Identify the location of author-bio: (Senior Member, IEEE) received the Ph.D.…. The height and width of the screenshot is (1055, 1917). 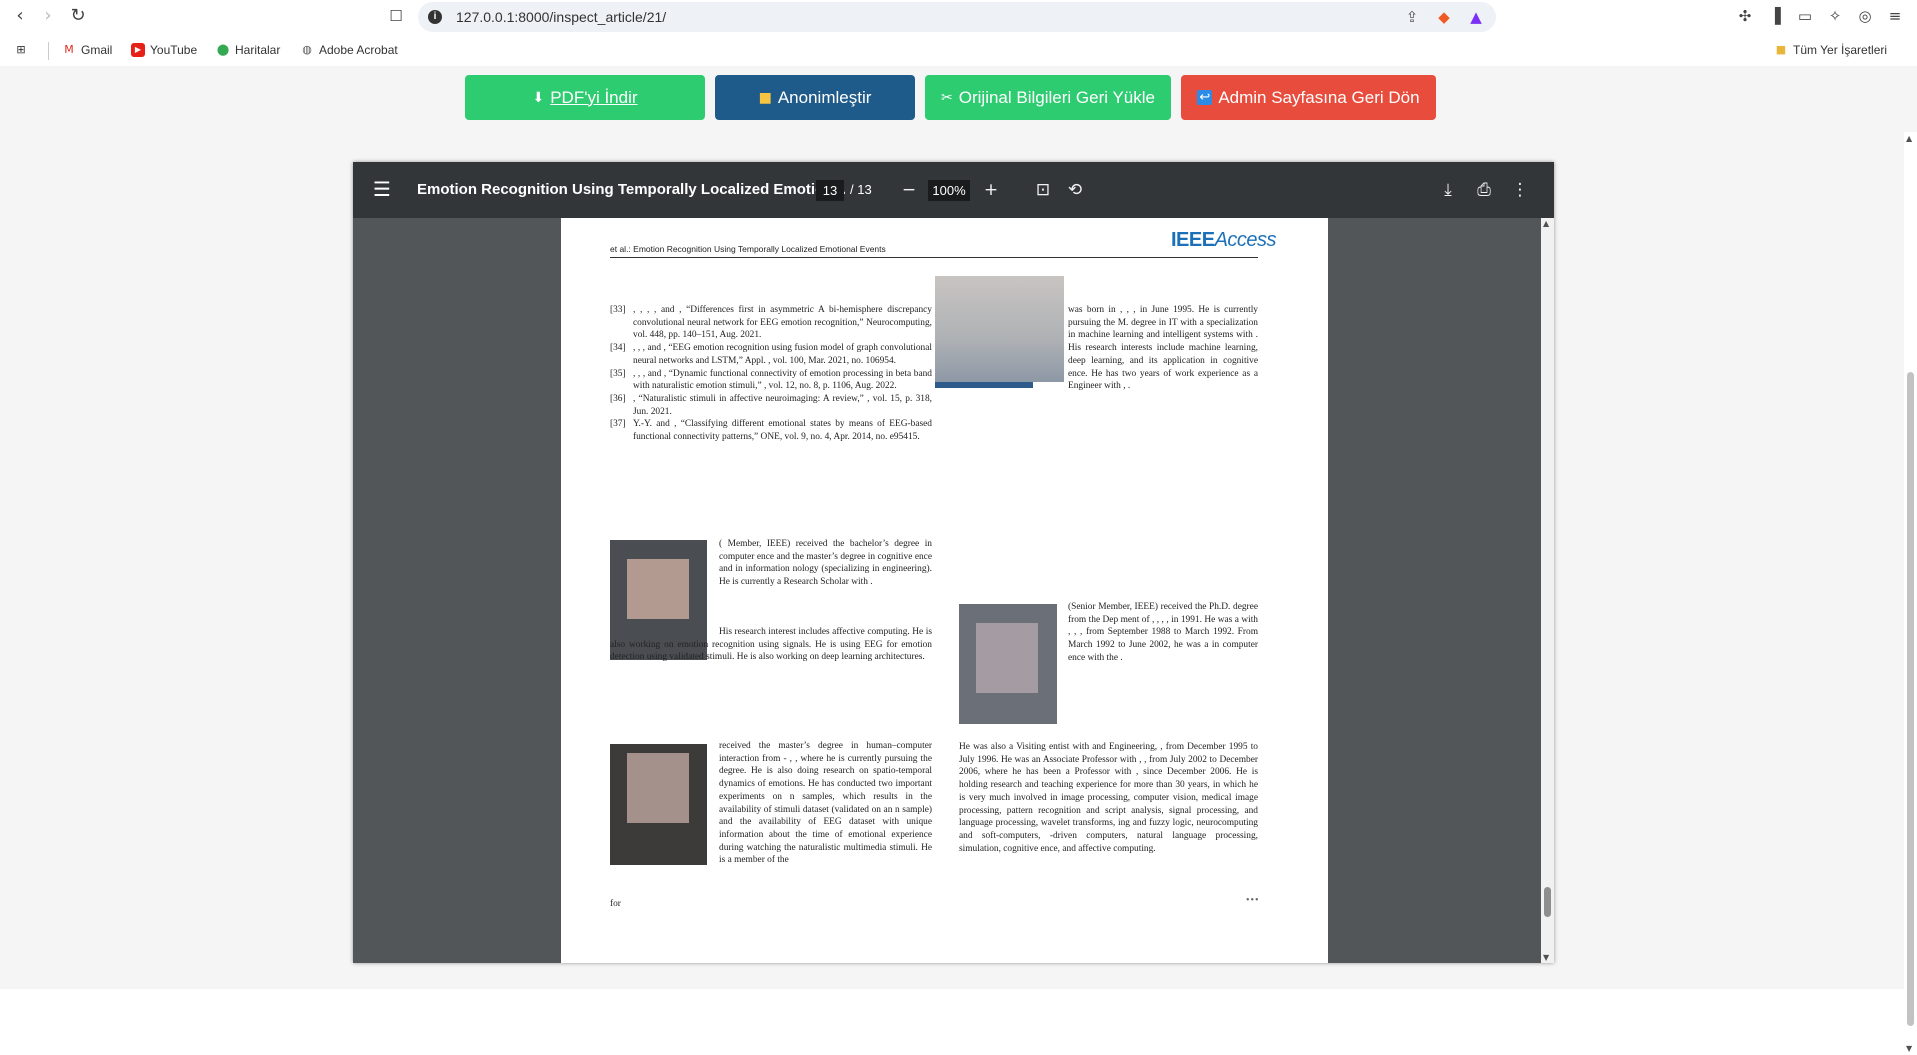
(1163, 632).